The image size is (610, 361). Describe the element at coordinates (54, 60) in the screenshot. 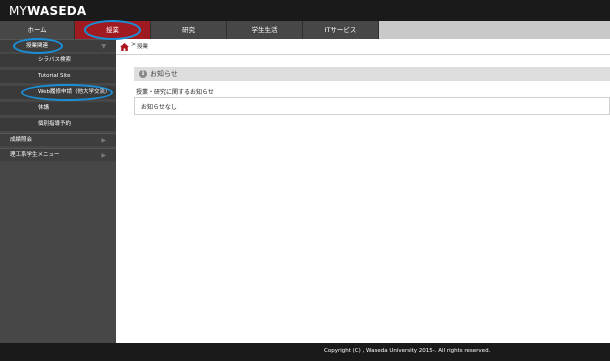

I see `sidebar-item-label: シラバス検索` at that location.